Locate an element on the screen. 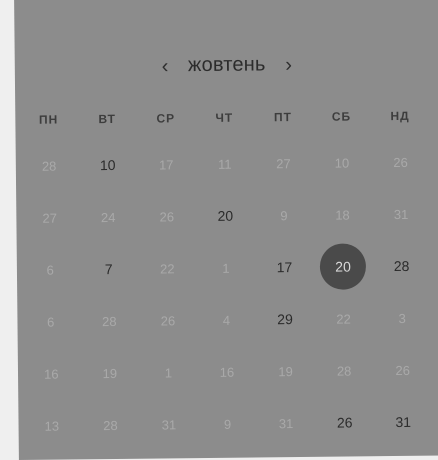 This screenshot has width=438, height=460. calendar-header: ‹ жовтень › is located at coordinates (226, 65).